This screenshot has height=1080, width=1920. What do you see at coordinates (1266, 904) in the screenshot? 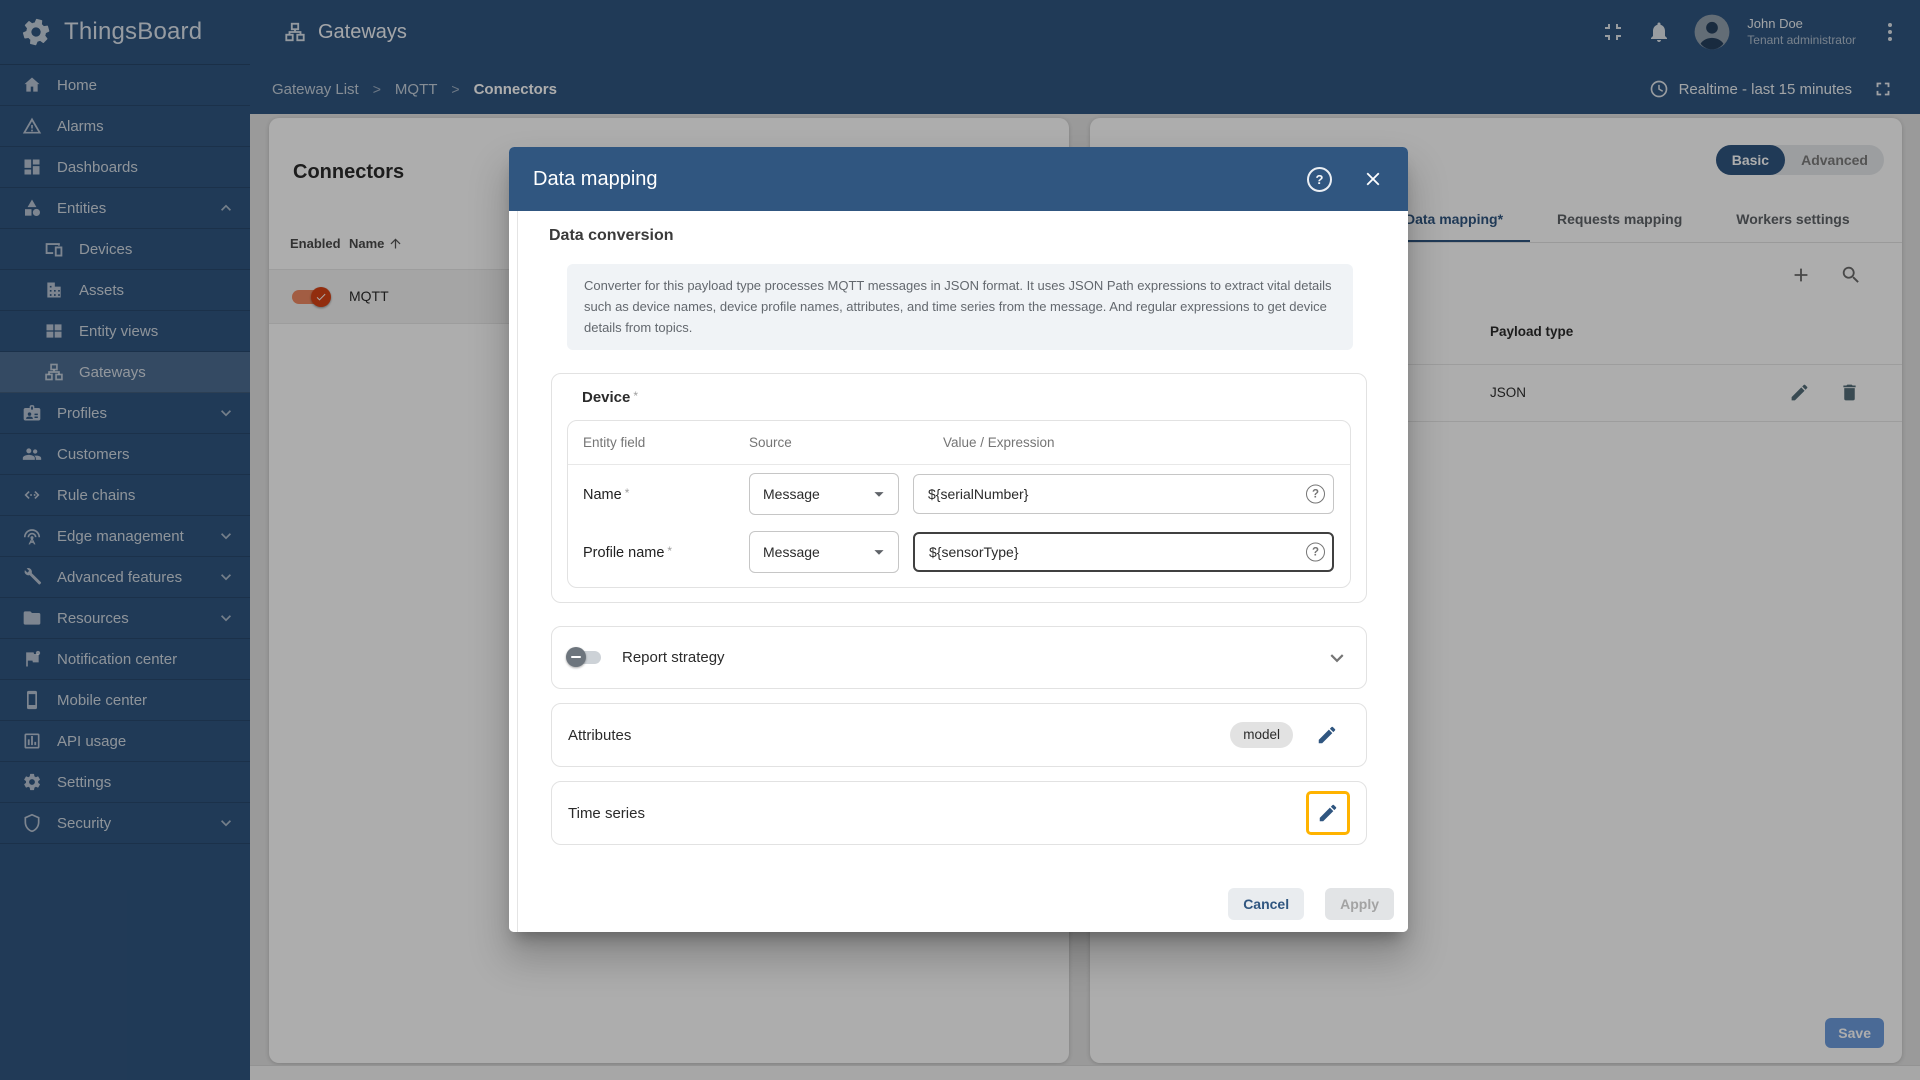
I see `cancel-button: Cancel` at bounding box center [1266, 904].